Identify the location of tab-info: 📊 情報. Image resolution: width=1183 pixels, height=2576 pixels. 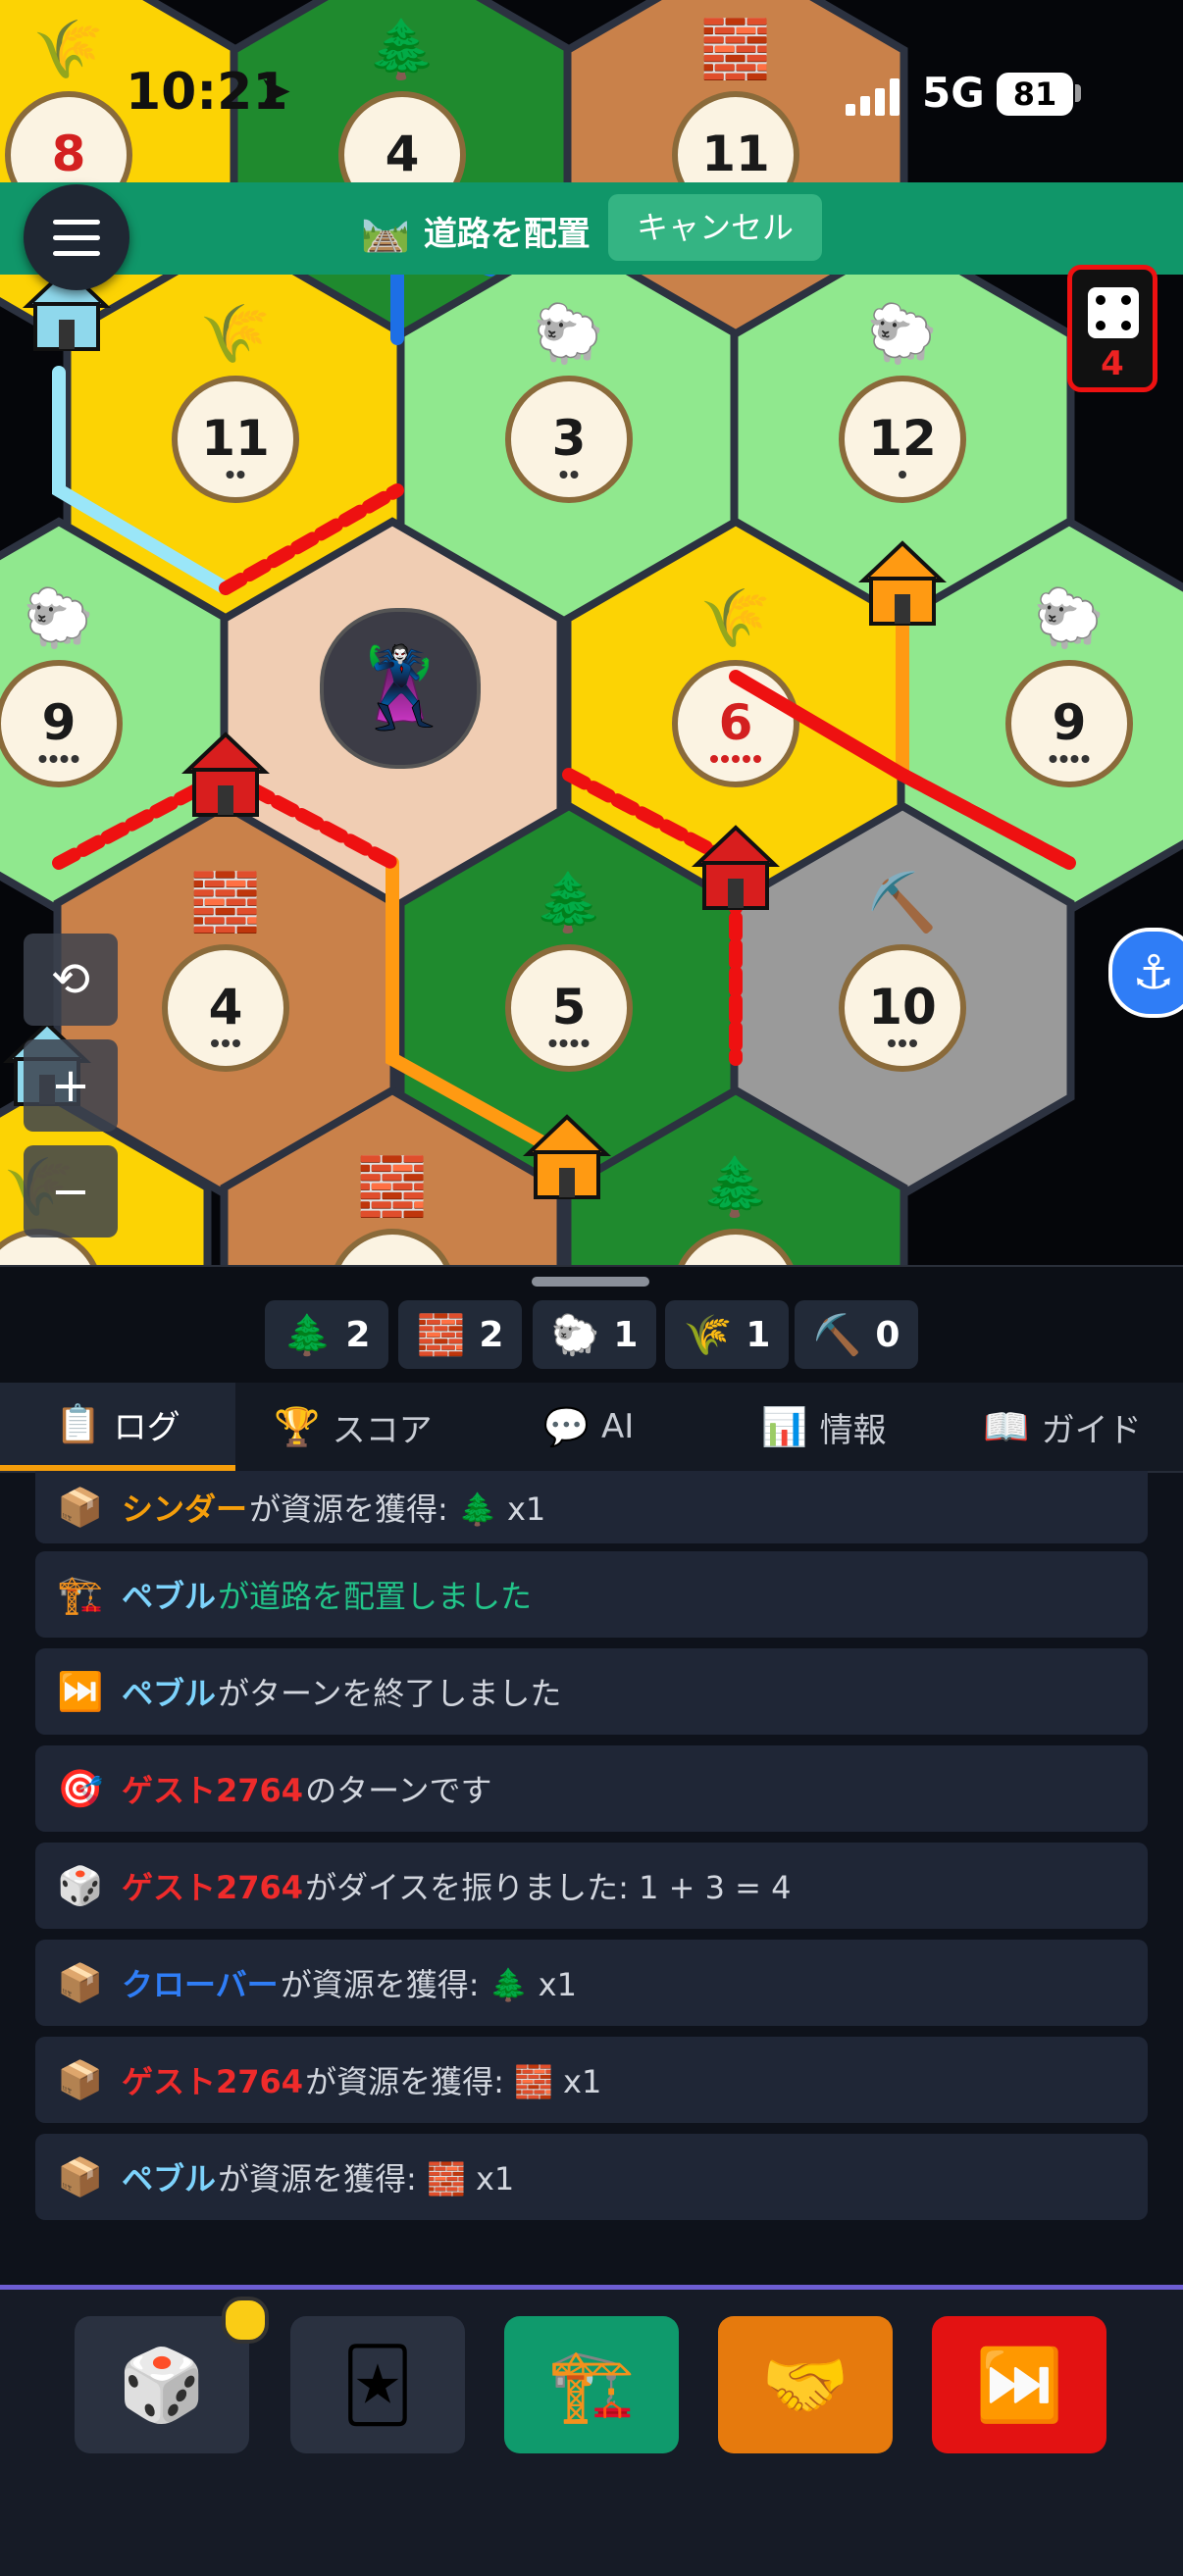
(824, 1427).